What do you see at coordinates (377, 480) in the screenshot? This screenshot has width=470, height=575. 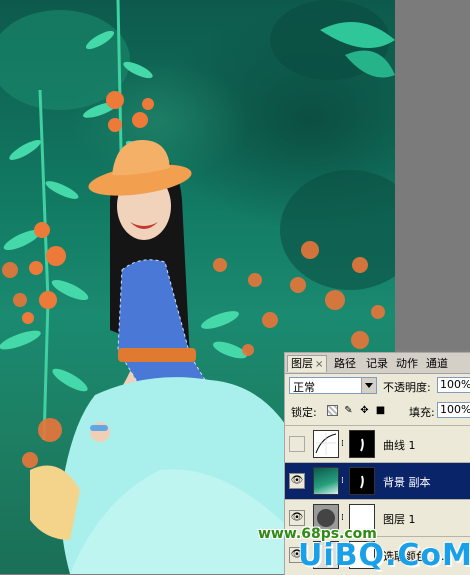 I see `layer-row-background-copy: 👁 ⁞ 背景 副本` at bounding box center [377, 480].